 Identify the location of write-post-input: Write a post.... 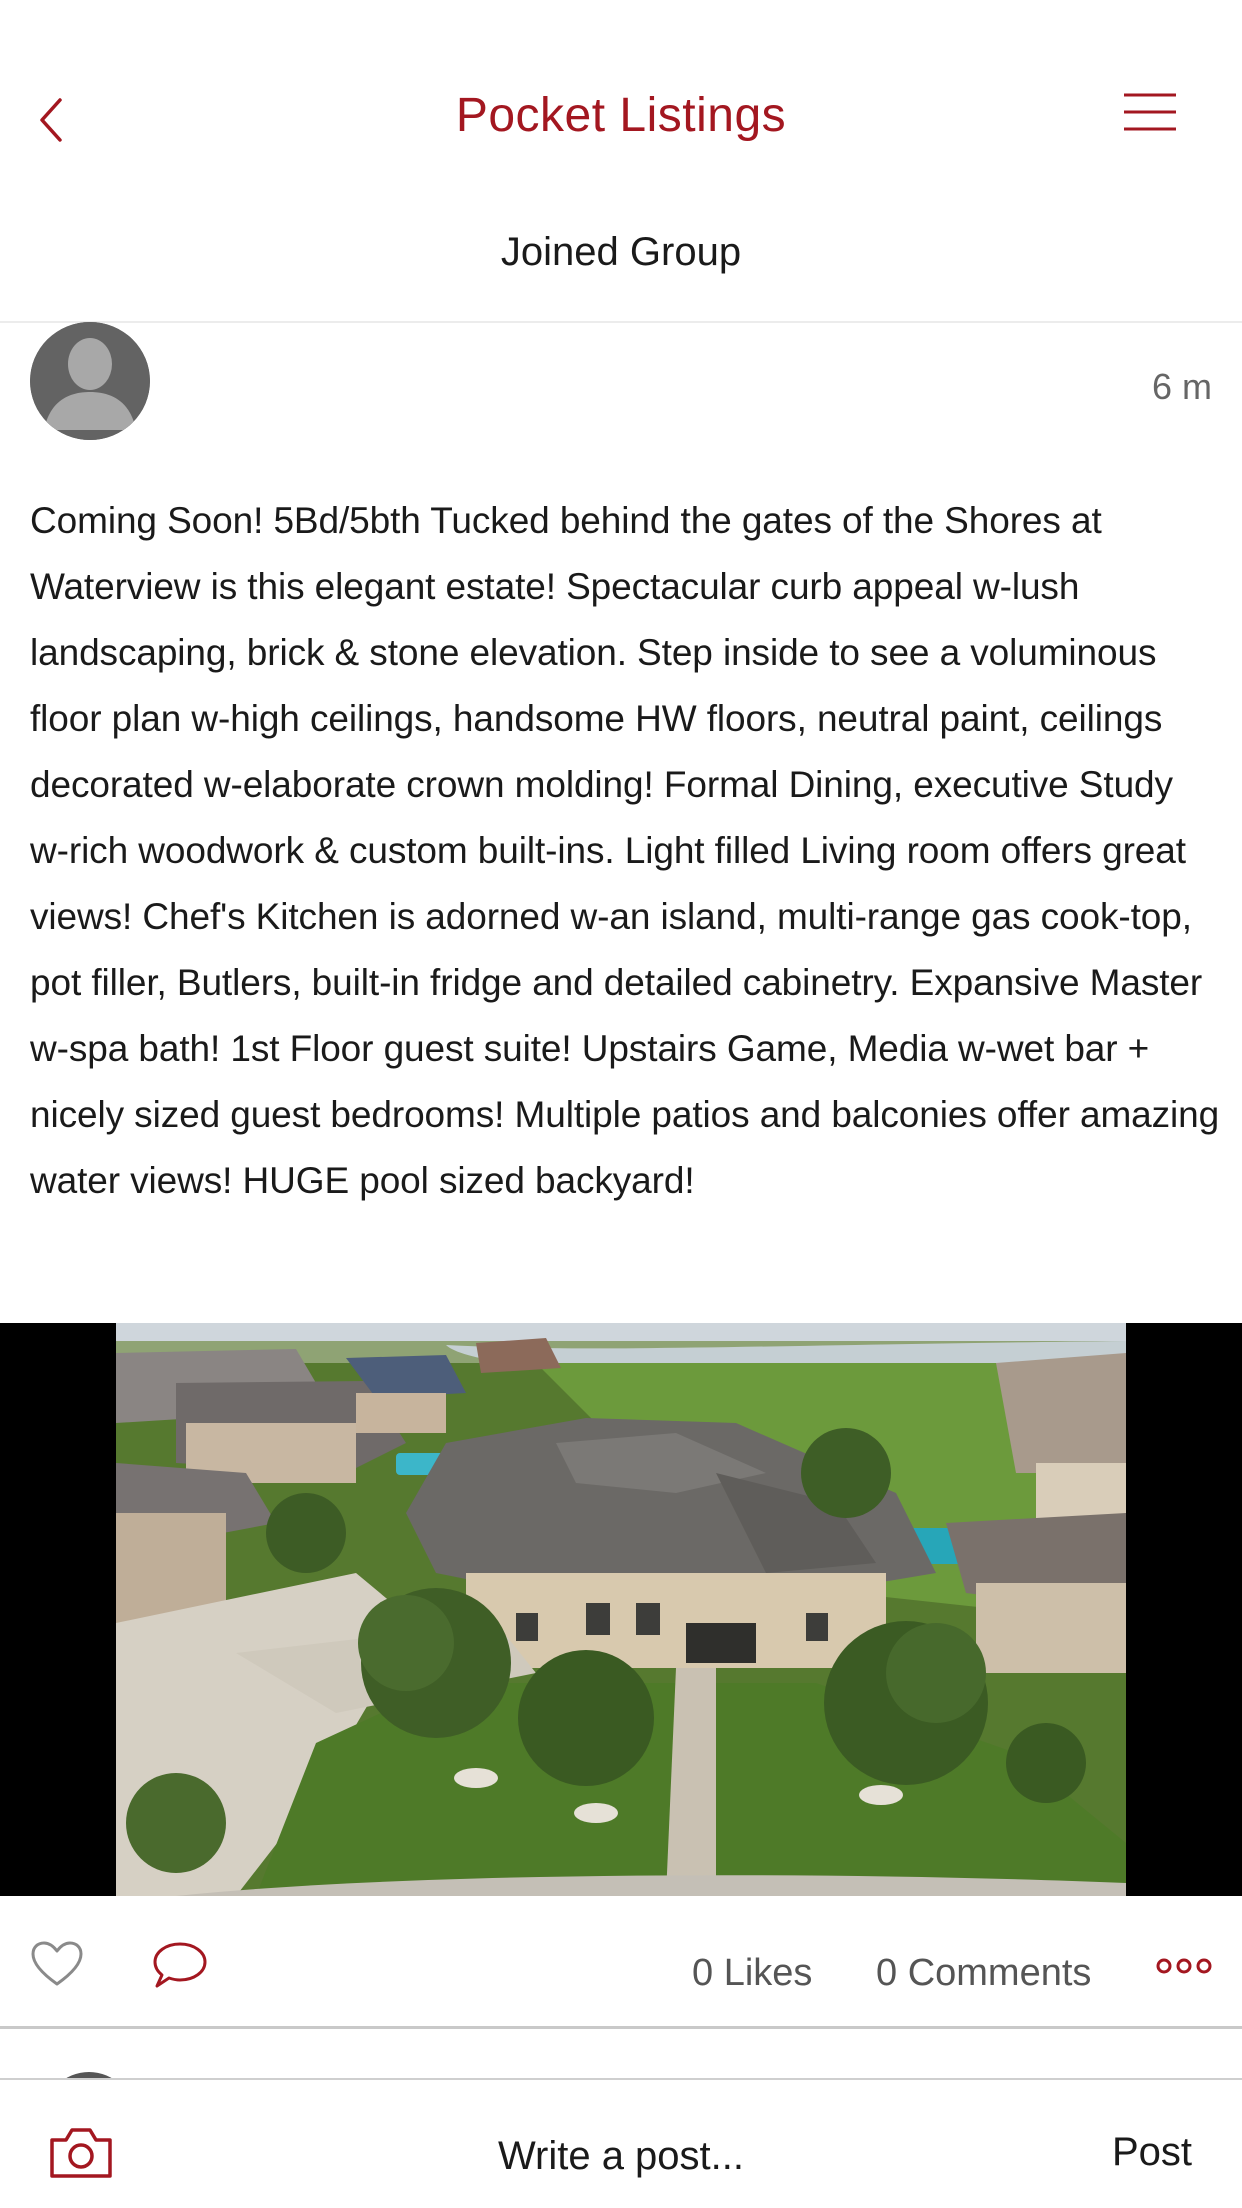
(621, 2156).